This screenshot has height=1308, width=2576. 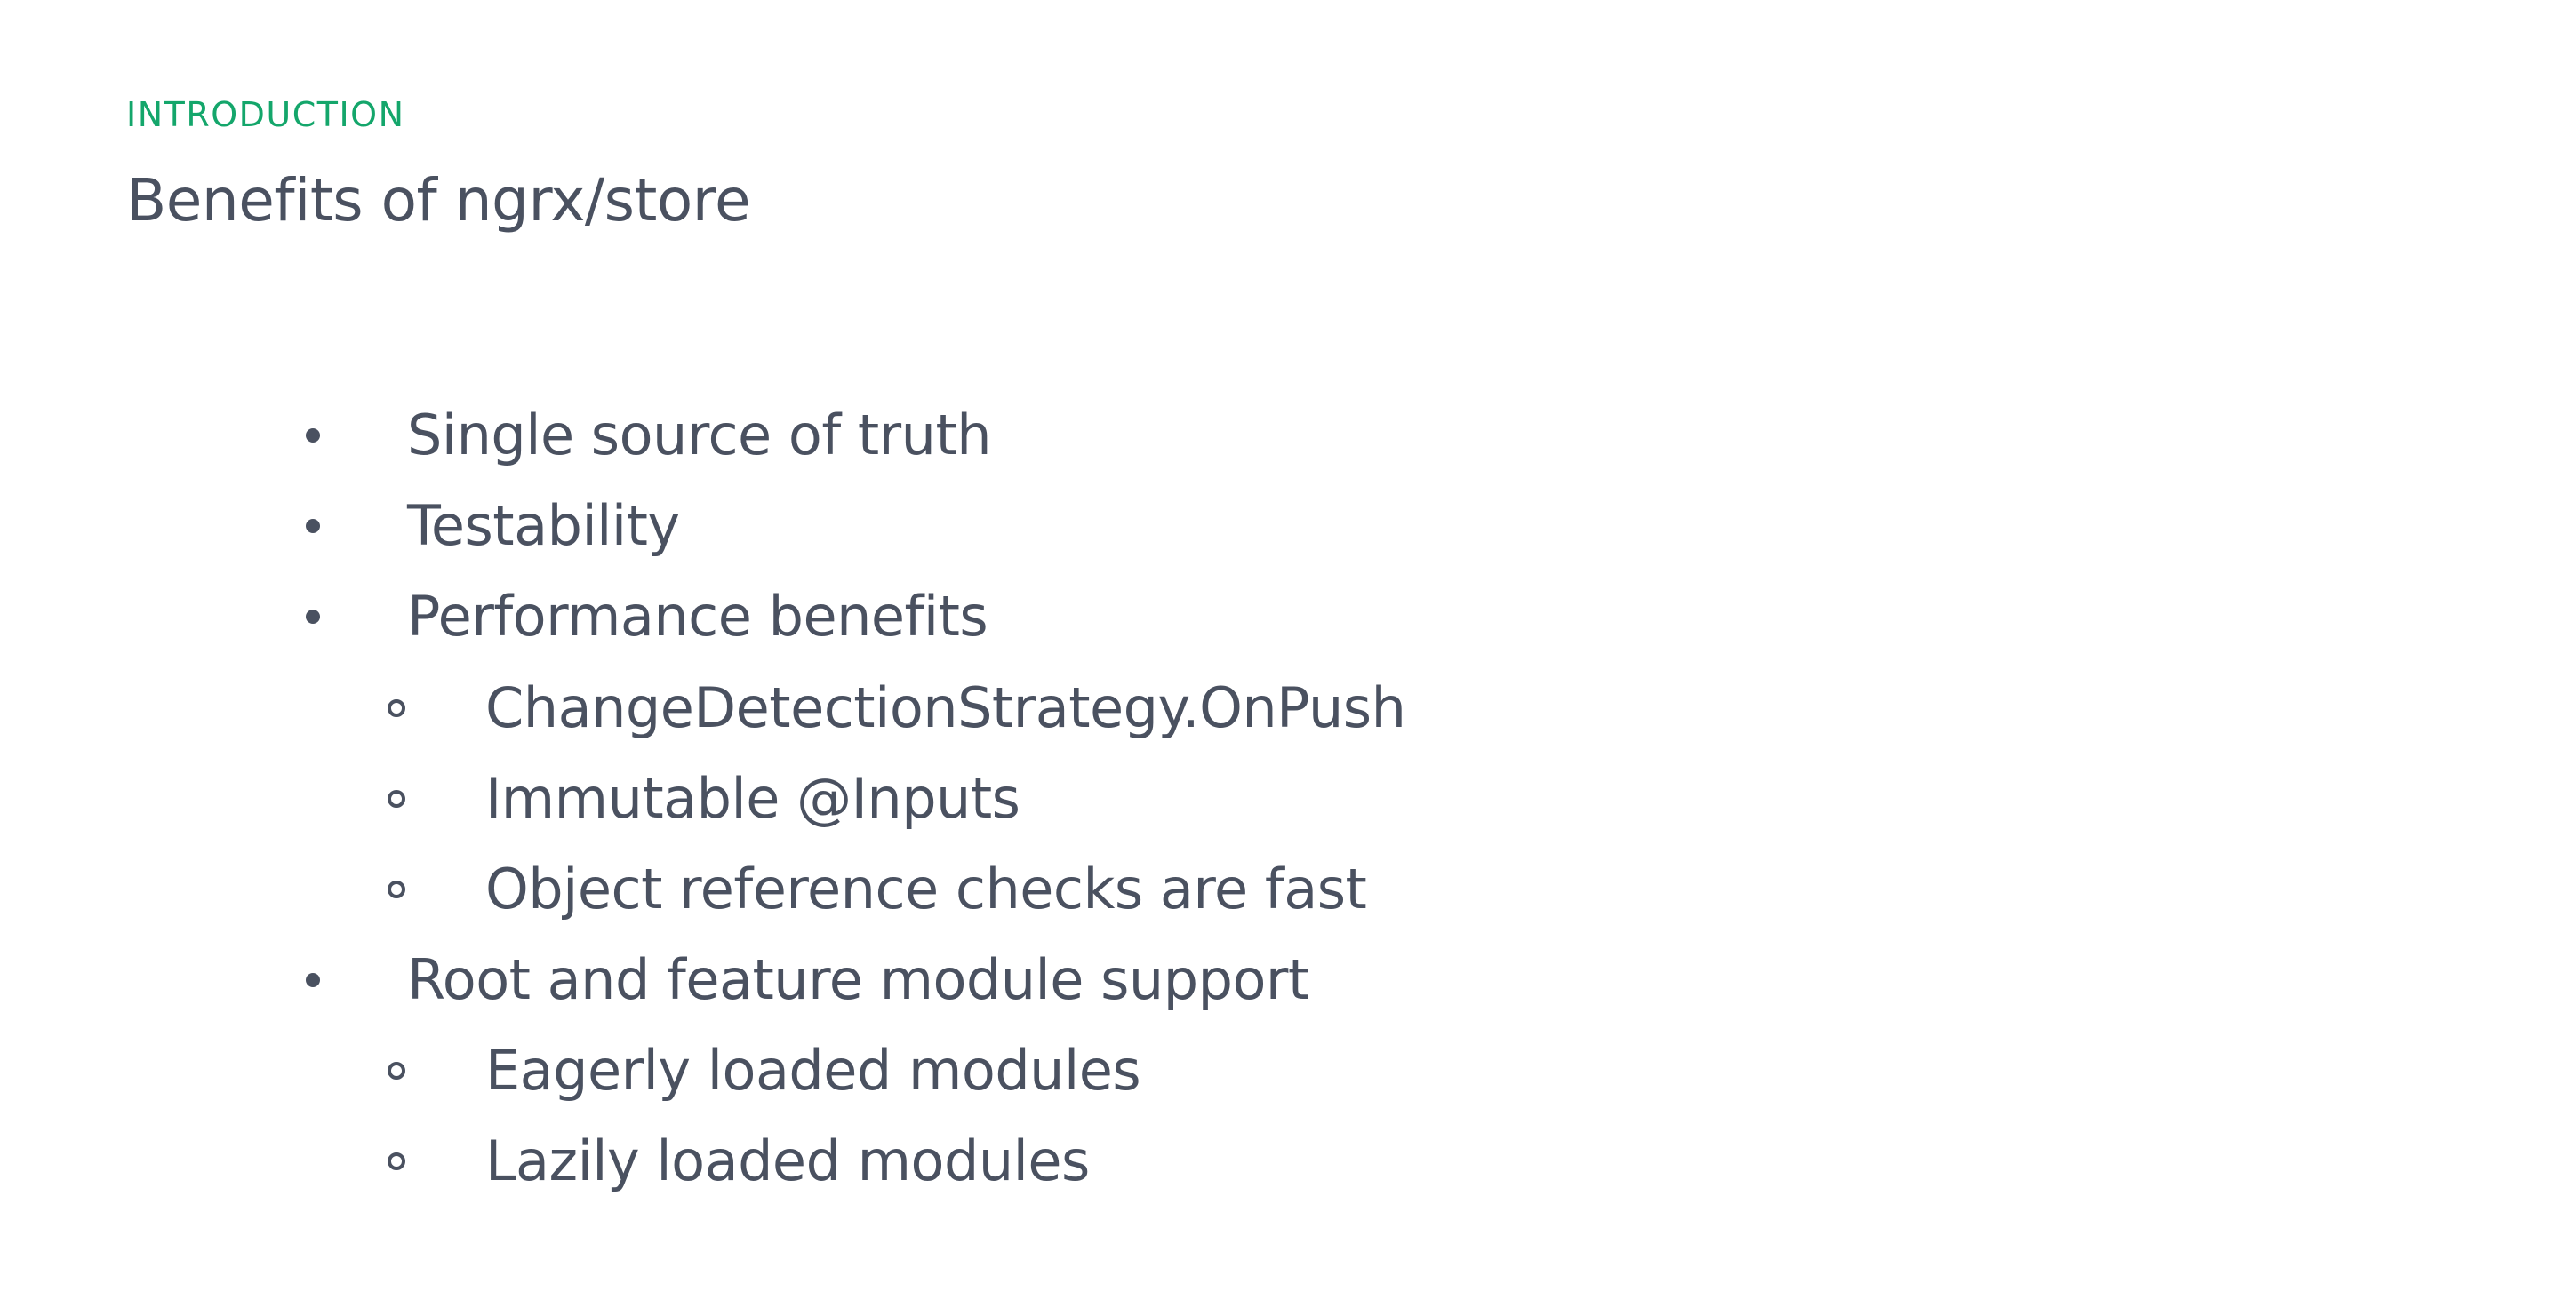 I want to click on sub-bullet-text: Eagerly loaded modules, so click(x=813, y=1070).